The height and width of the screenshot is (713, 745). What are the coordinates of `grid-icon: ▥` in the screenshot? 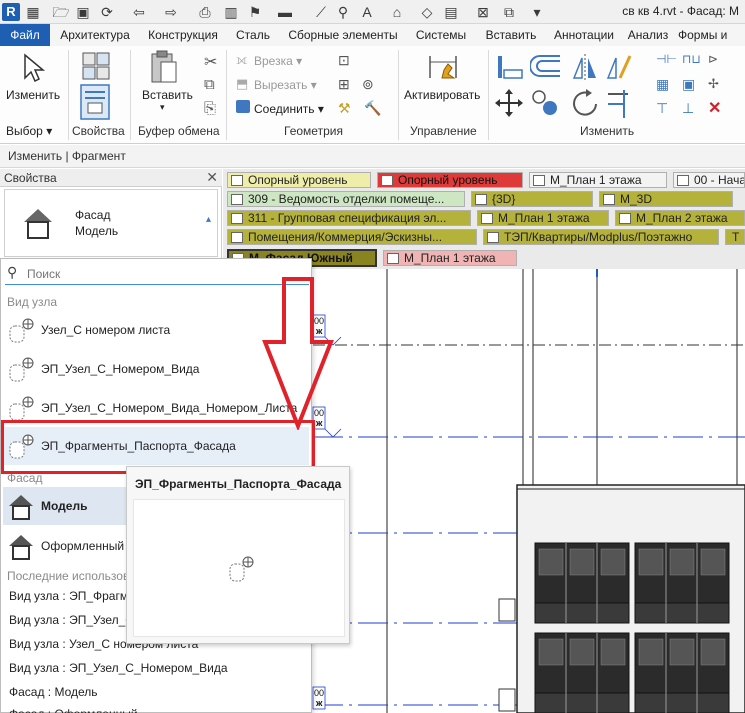 It's located at (231, 12).